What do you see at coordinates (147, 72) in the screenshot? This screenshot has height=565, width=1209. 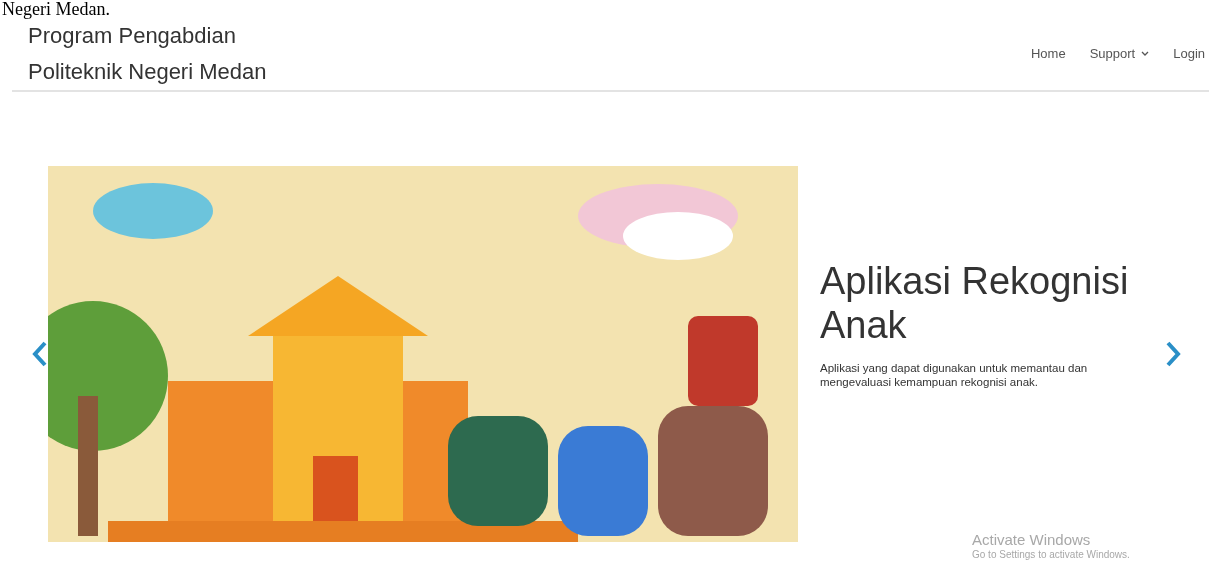 I see `brand-title: Politeknik Negeri Medan` at bounding box center [147, 72].